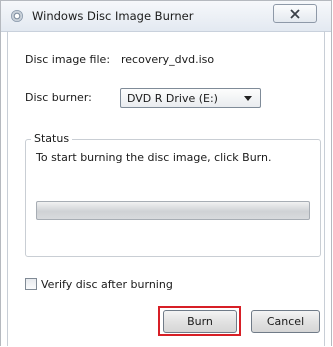 Image resolution: width=333 pixels, height=347 pixels. What do you see at coordinates (168, 59) in the screenshot?
I see `disc-image-value: recovery_dvd.iso` at bounding box center [168, 59].